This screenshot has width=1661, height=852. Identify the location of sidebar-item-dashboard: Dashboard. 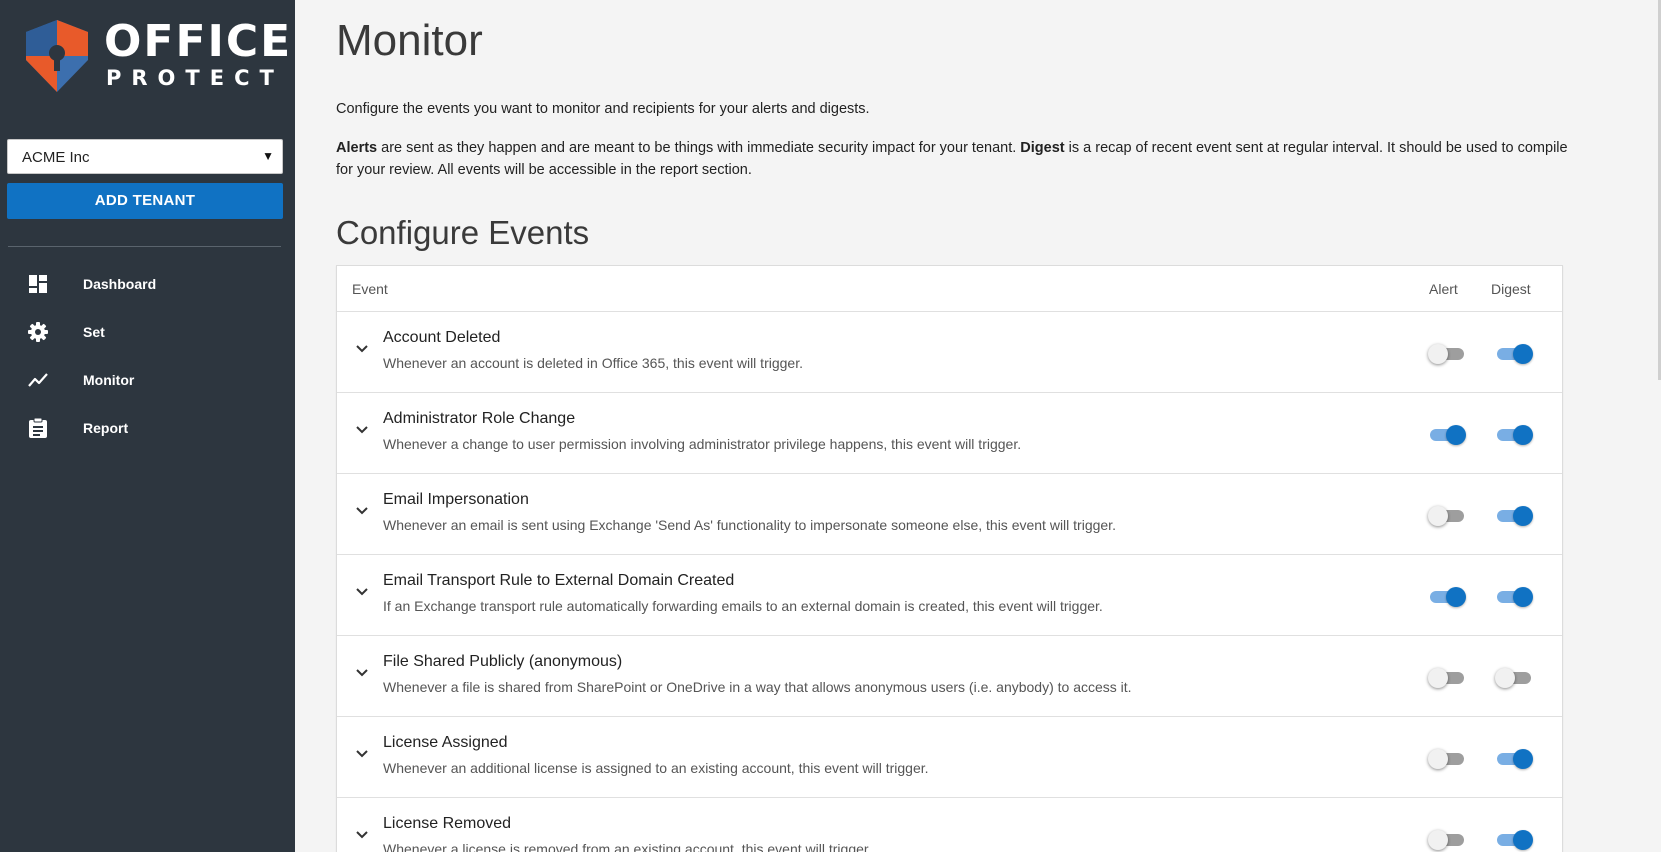
(147, 284).